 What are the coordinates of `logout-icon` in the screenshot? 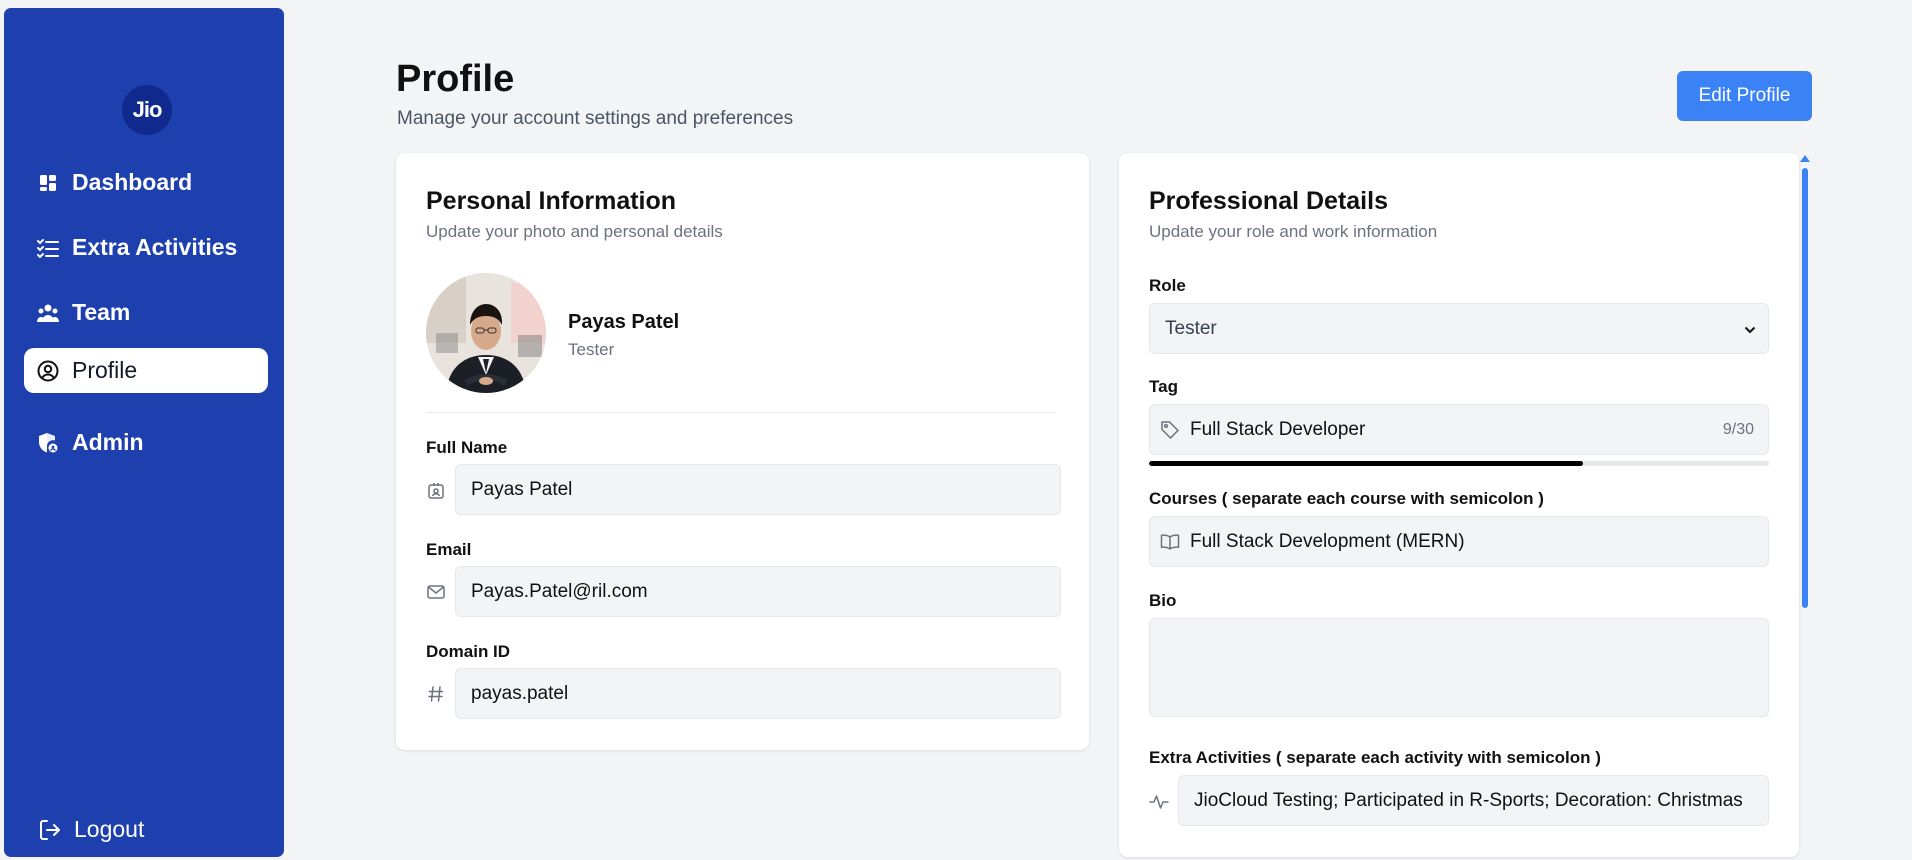 It's located at (50, 830).